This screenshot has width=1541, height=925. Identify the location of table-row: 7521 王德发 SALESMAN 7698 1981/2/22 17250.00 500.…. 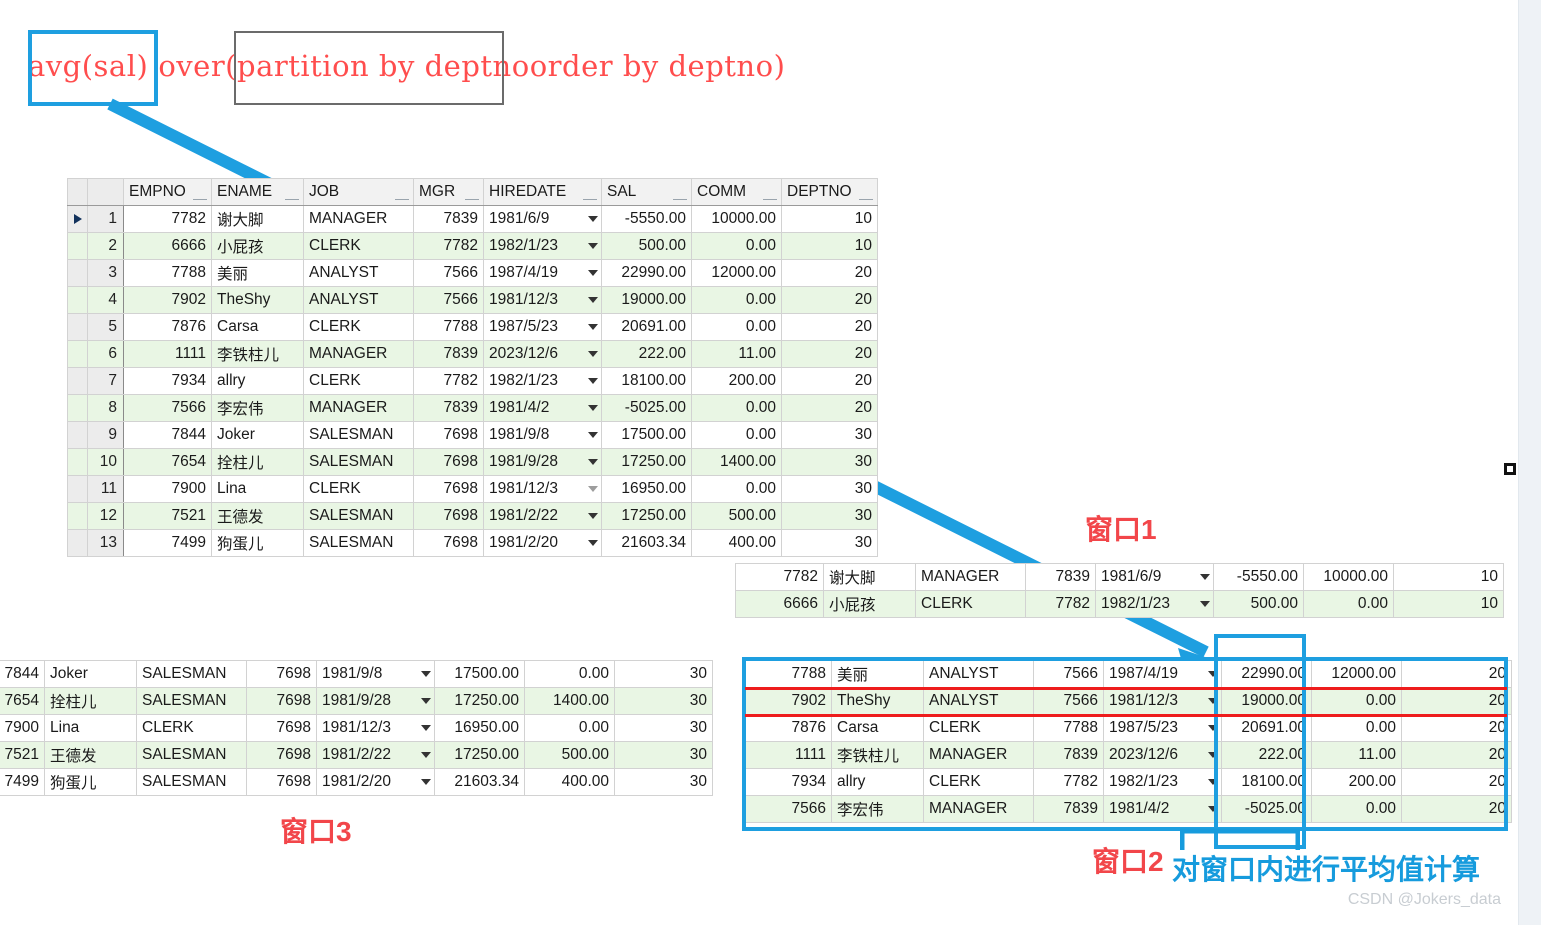
(356, 755).